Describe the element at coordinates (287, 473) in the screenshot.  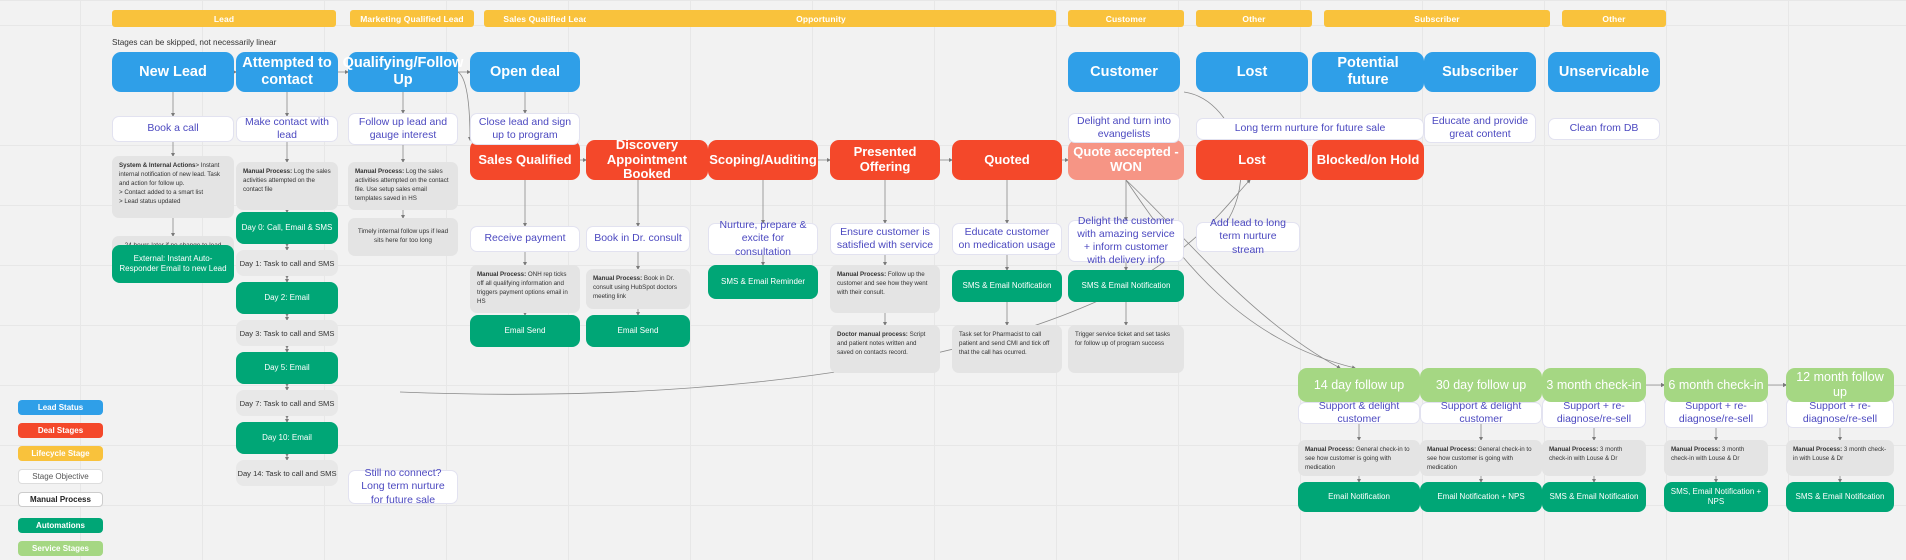
I see `day-step-card: Day 14: Task to call and SMS` at that location.